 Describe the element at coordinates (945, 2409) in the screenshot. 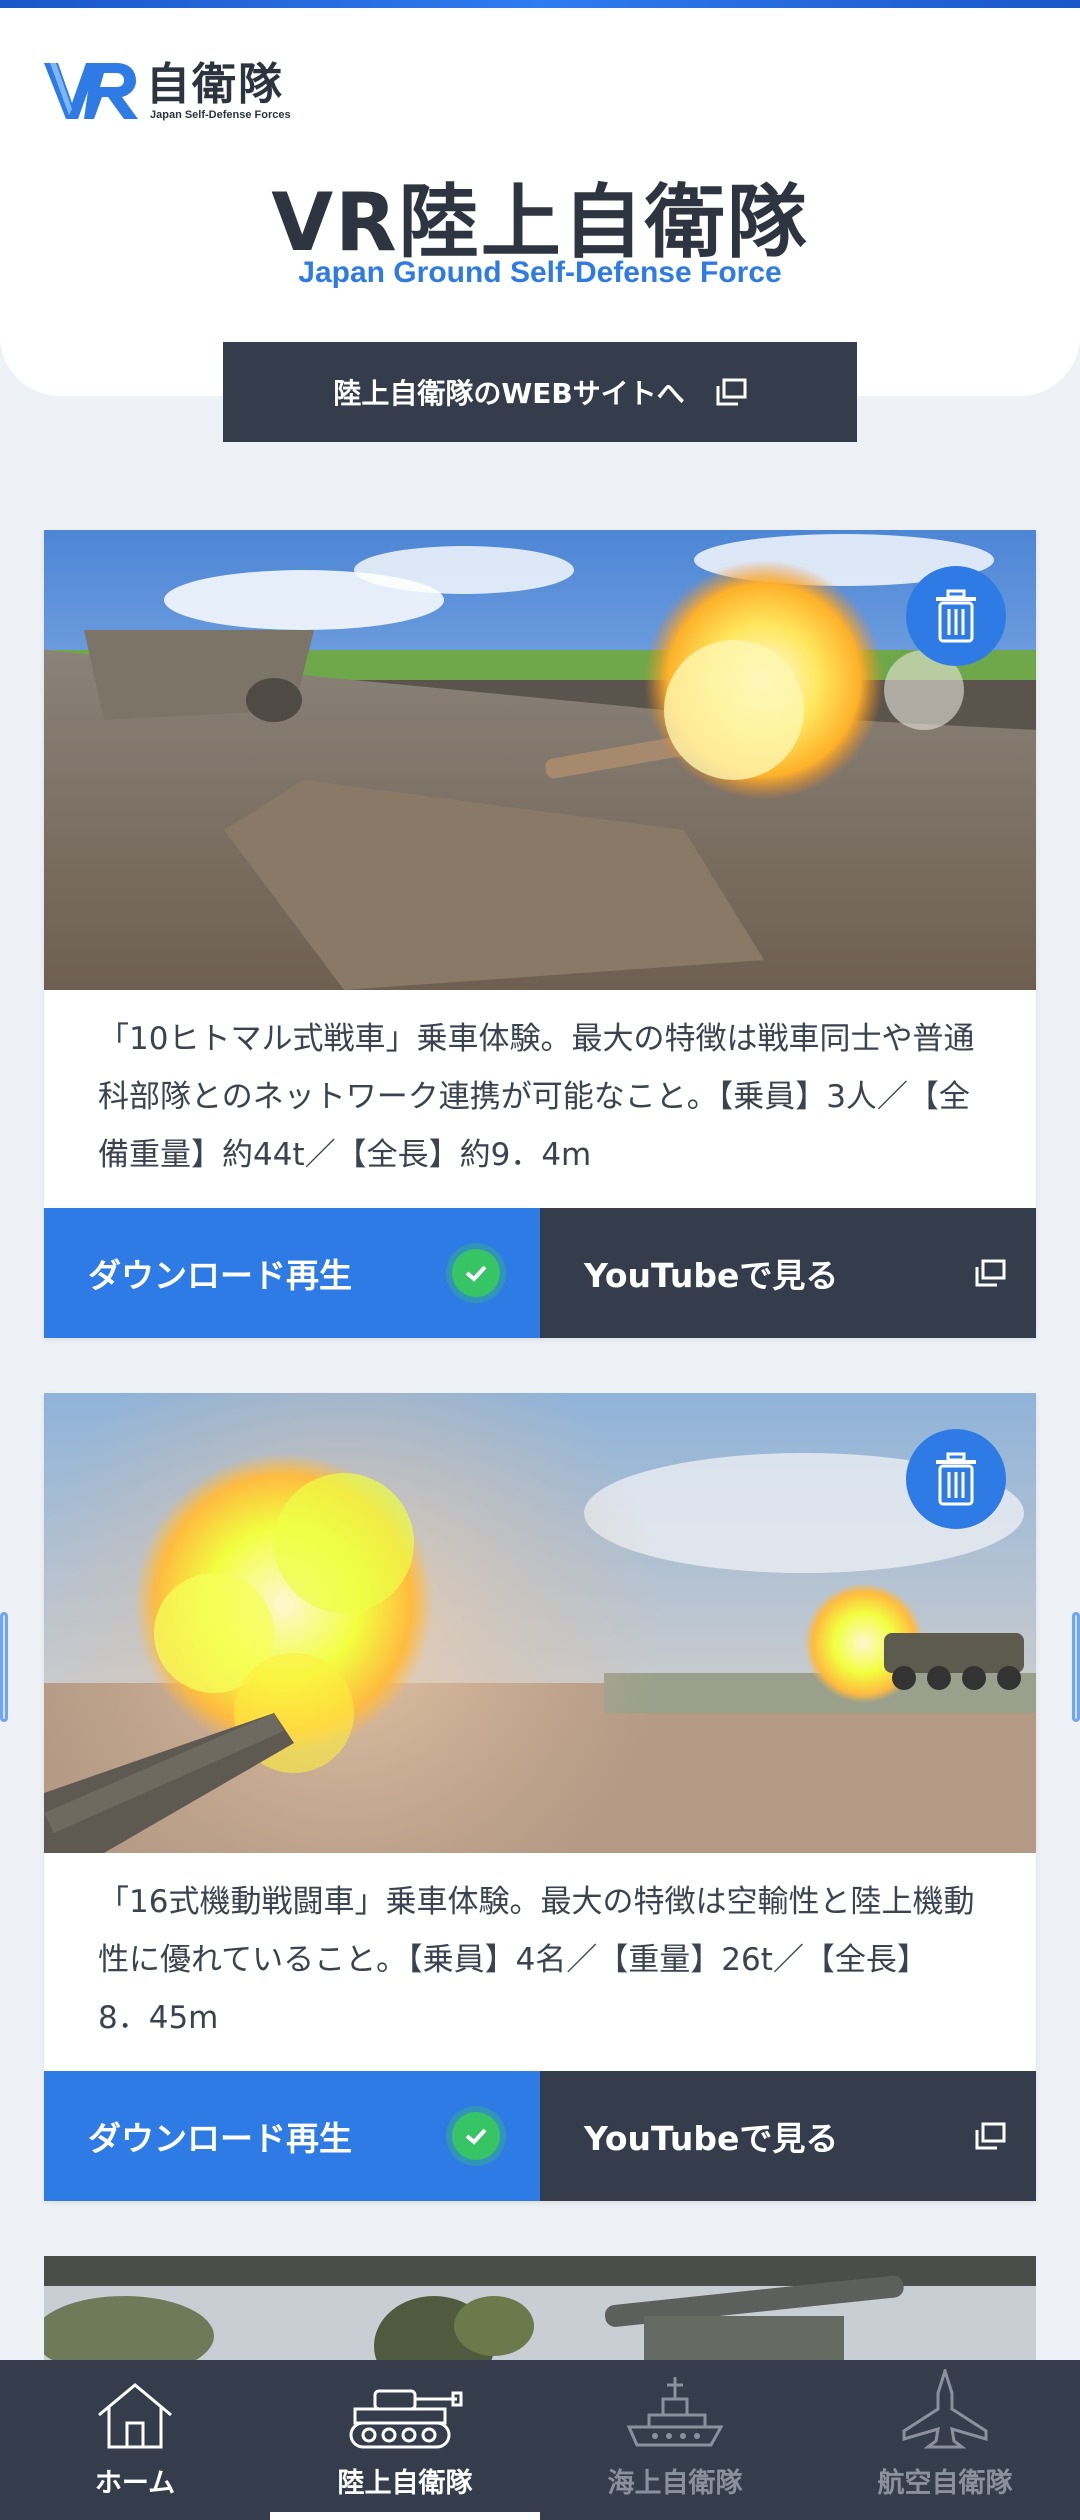

I see `jet-icon` at that location.